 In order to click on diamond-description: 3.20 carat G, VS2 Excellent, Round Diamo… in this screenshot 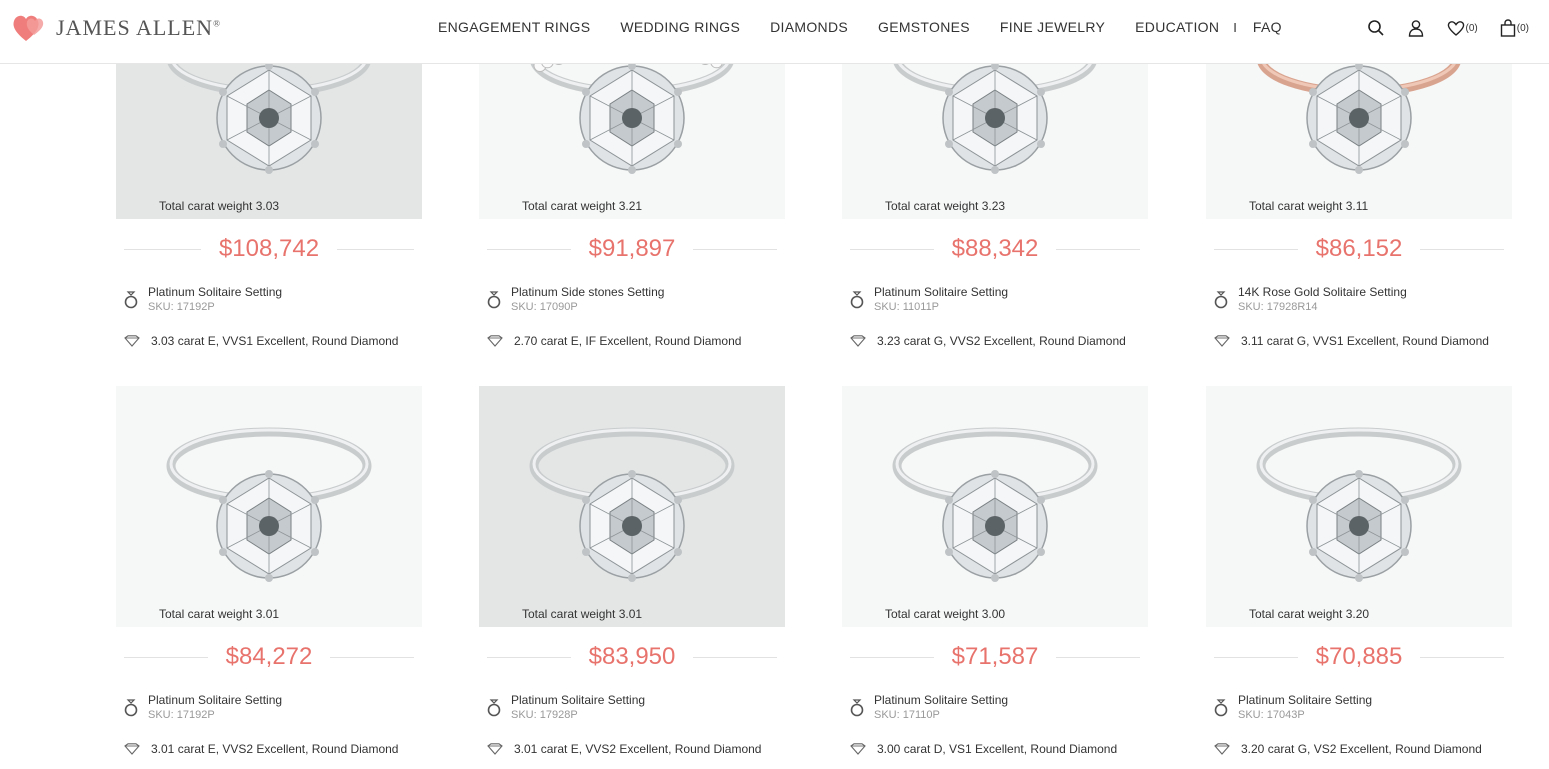, I will do `click(1361, 749)`.